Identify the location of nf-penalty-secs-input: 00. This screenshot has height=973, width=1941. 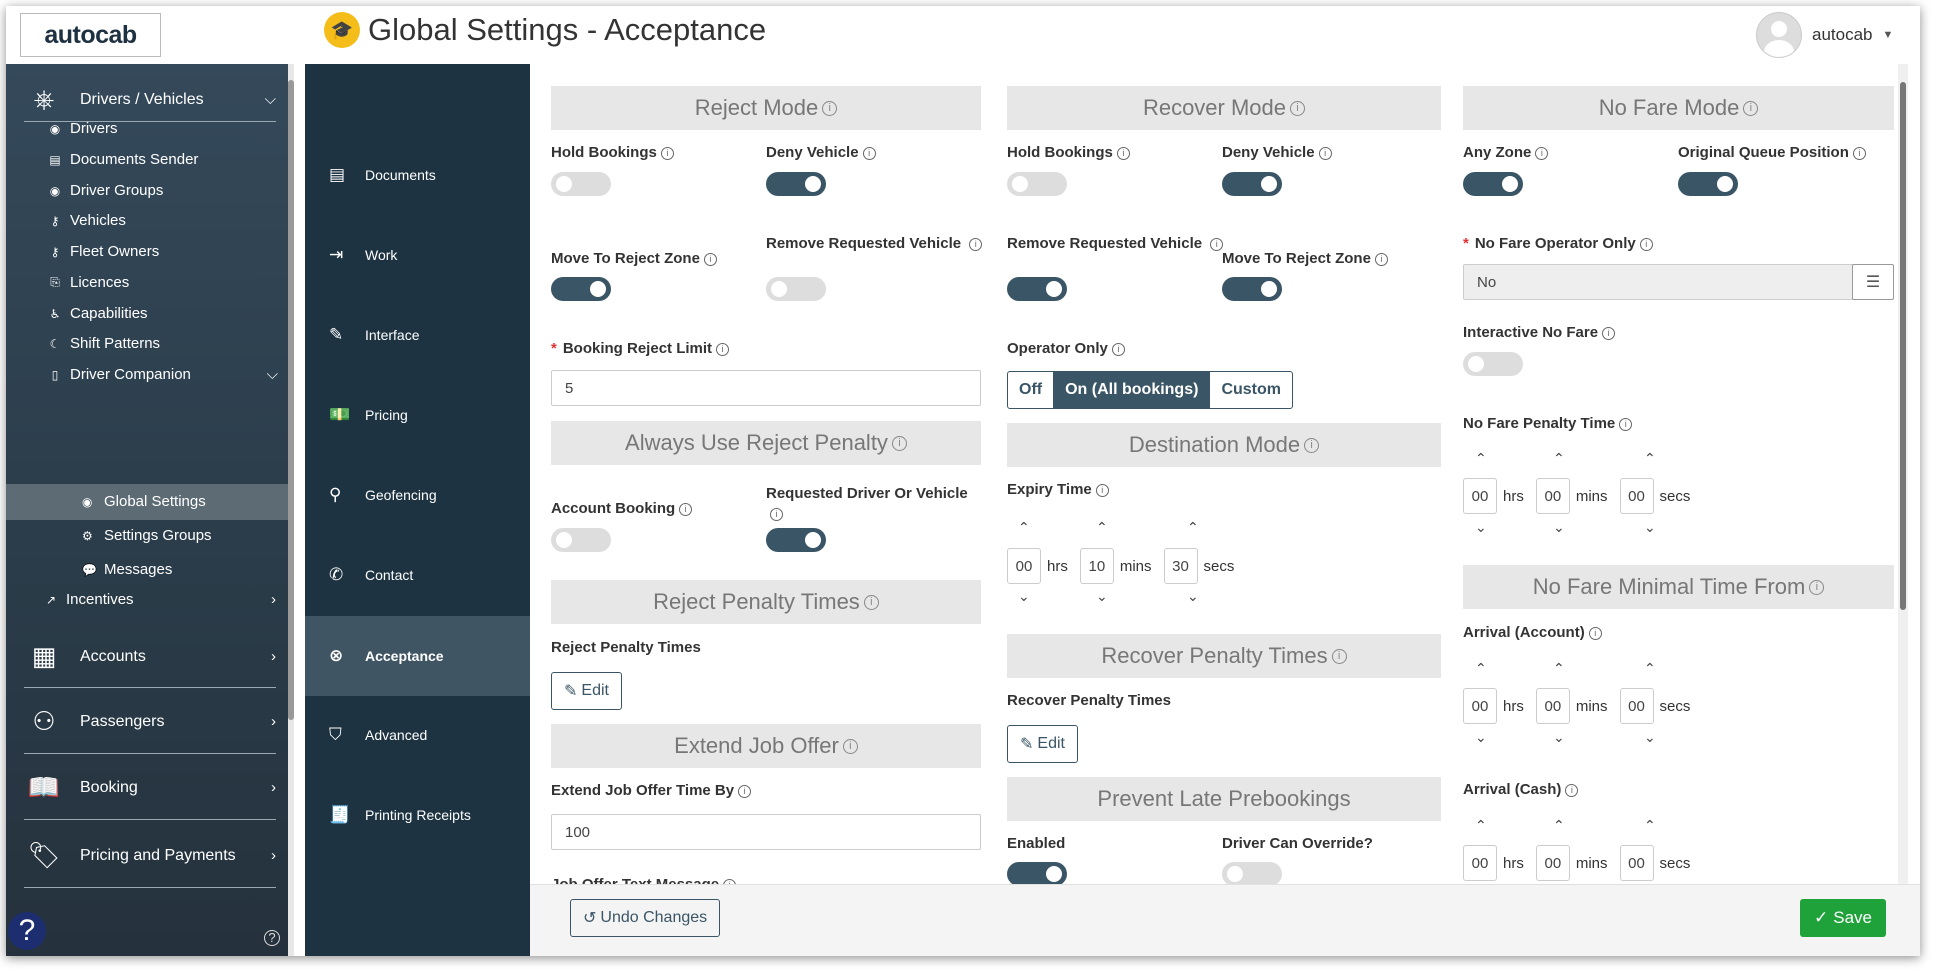
(1636, 496).